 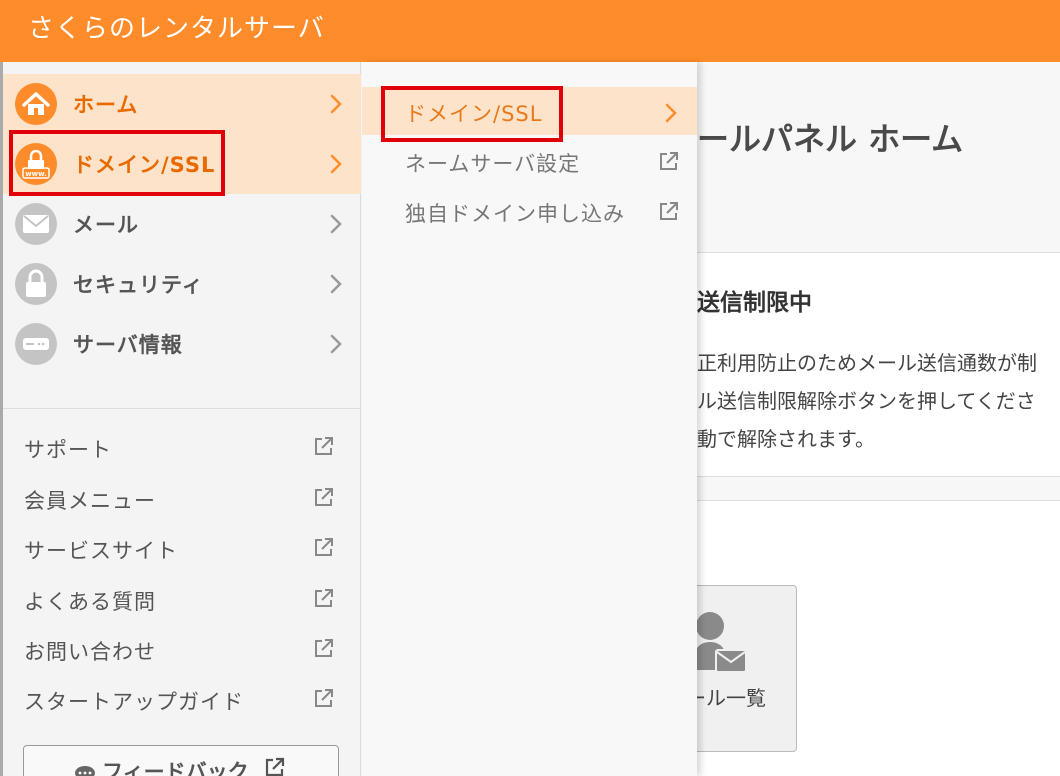 I want to click on sidebar-link-faq: よくある質問, so click(x=182, y=598).